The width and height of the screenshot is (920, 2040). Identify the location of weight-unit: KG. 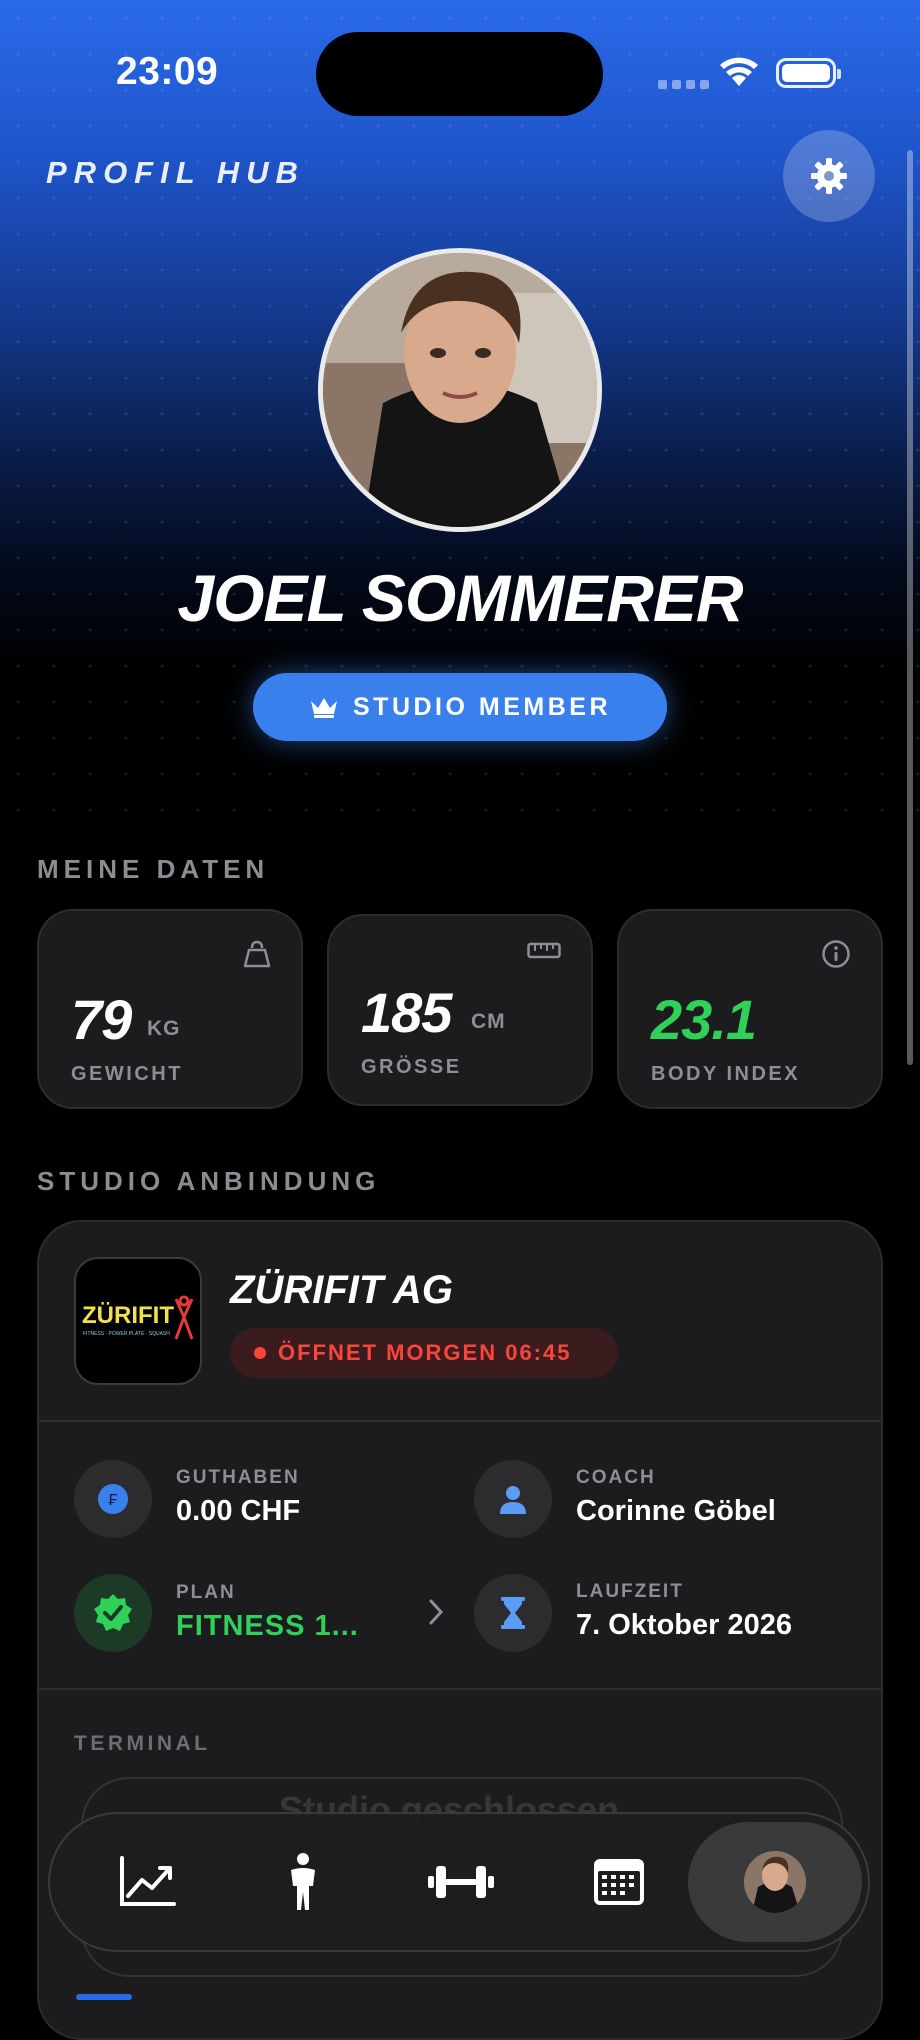
(164, 1028).